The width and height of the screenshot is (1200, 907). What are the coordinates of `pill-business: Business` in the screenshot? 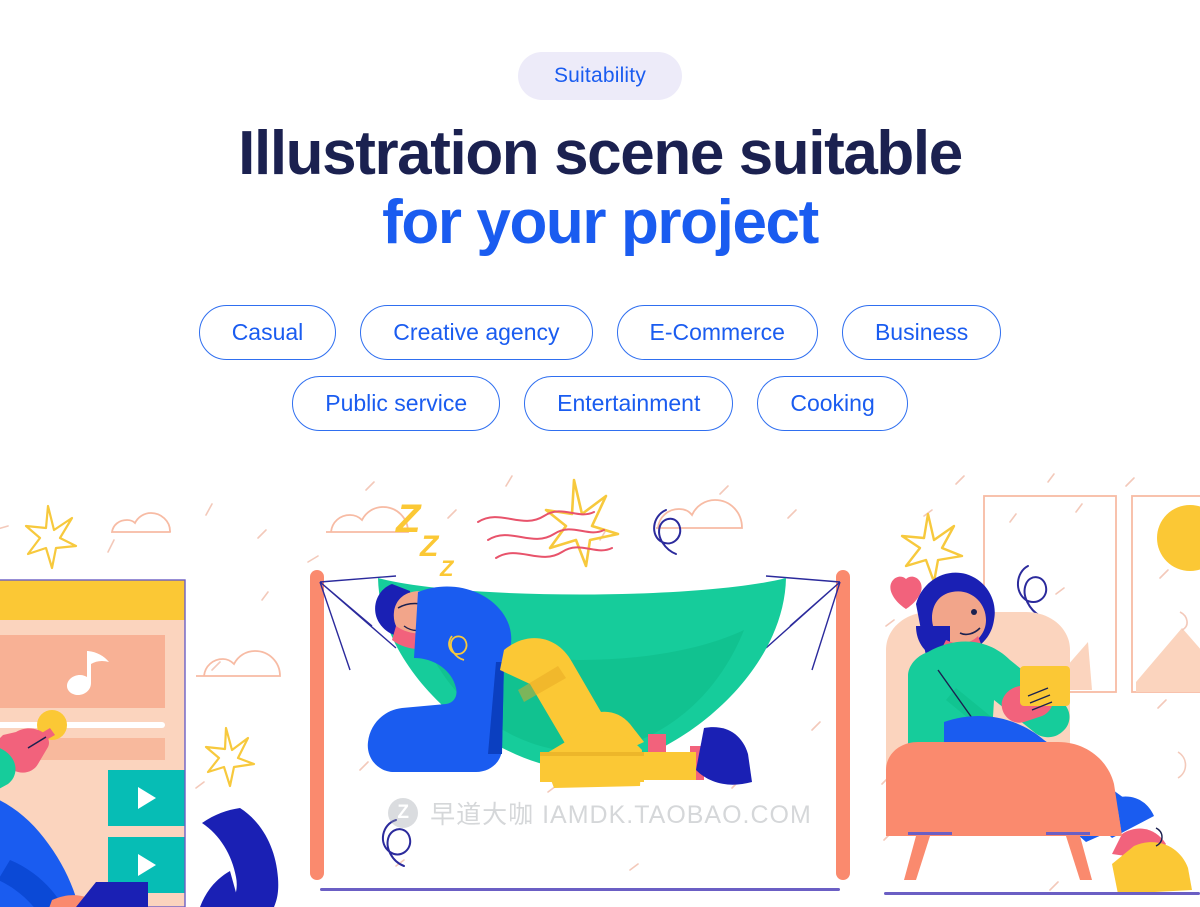 It's located at (921, 332).